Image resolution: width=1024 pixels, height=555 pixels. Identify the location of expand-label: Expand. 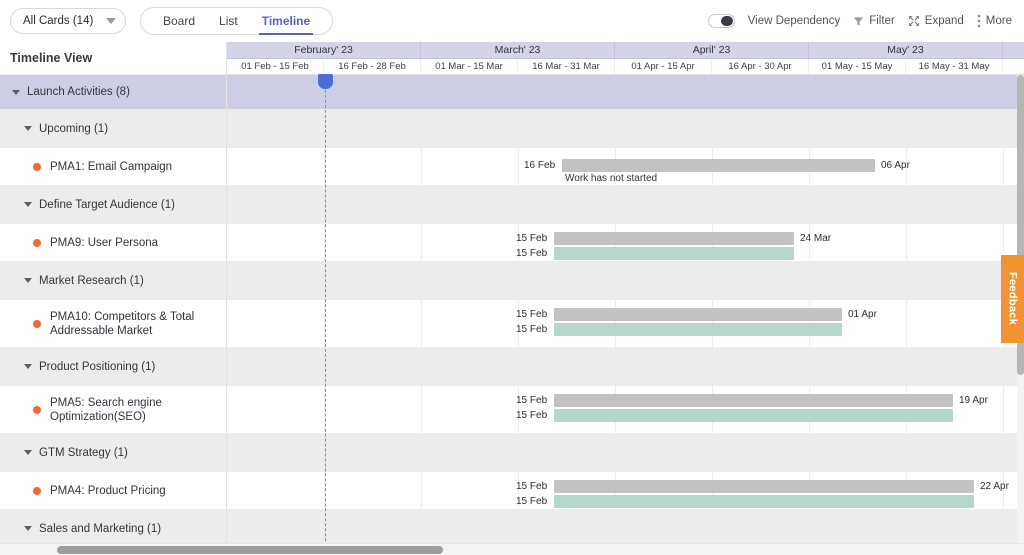
(944, 21).